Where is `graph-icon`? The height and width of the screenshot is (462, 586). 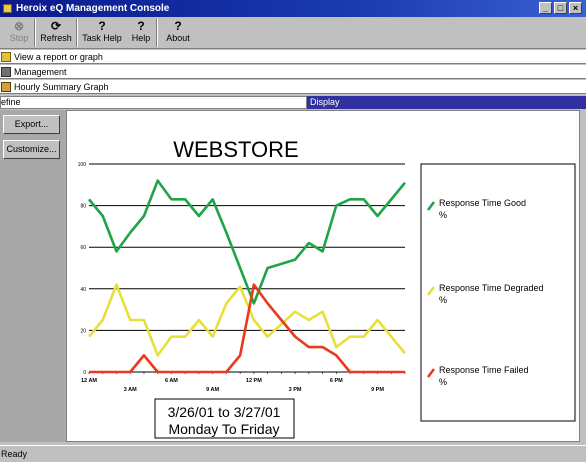
graph-icon is located at coordinates (6, 86).